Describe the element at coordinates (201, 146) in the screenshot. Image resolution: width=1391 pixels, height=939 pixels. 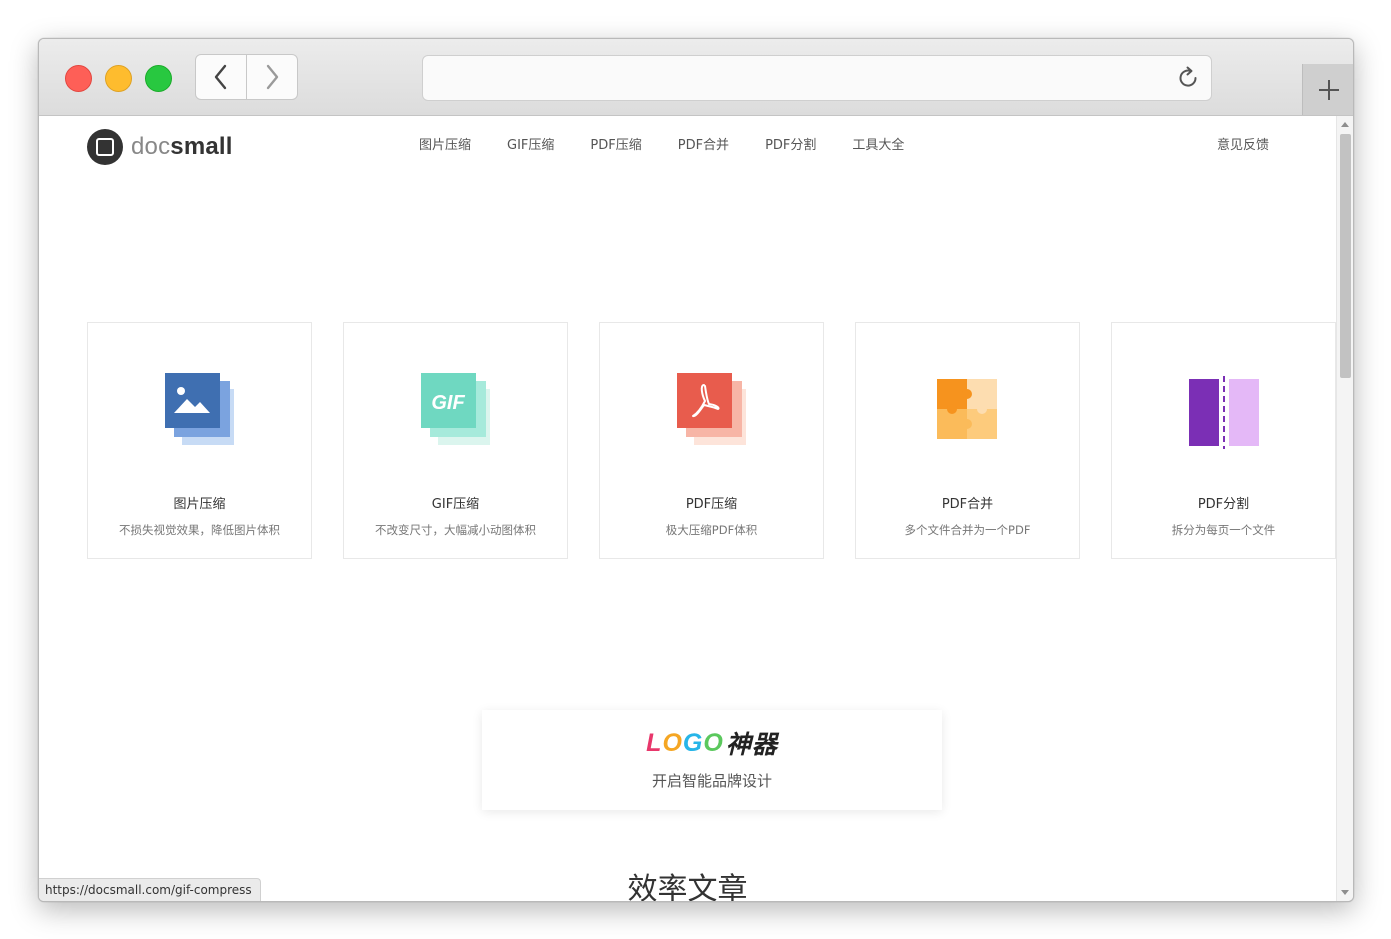
I see `logo-text-suffix: small` at that location.